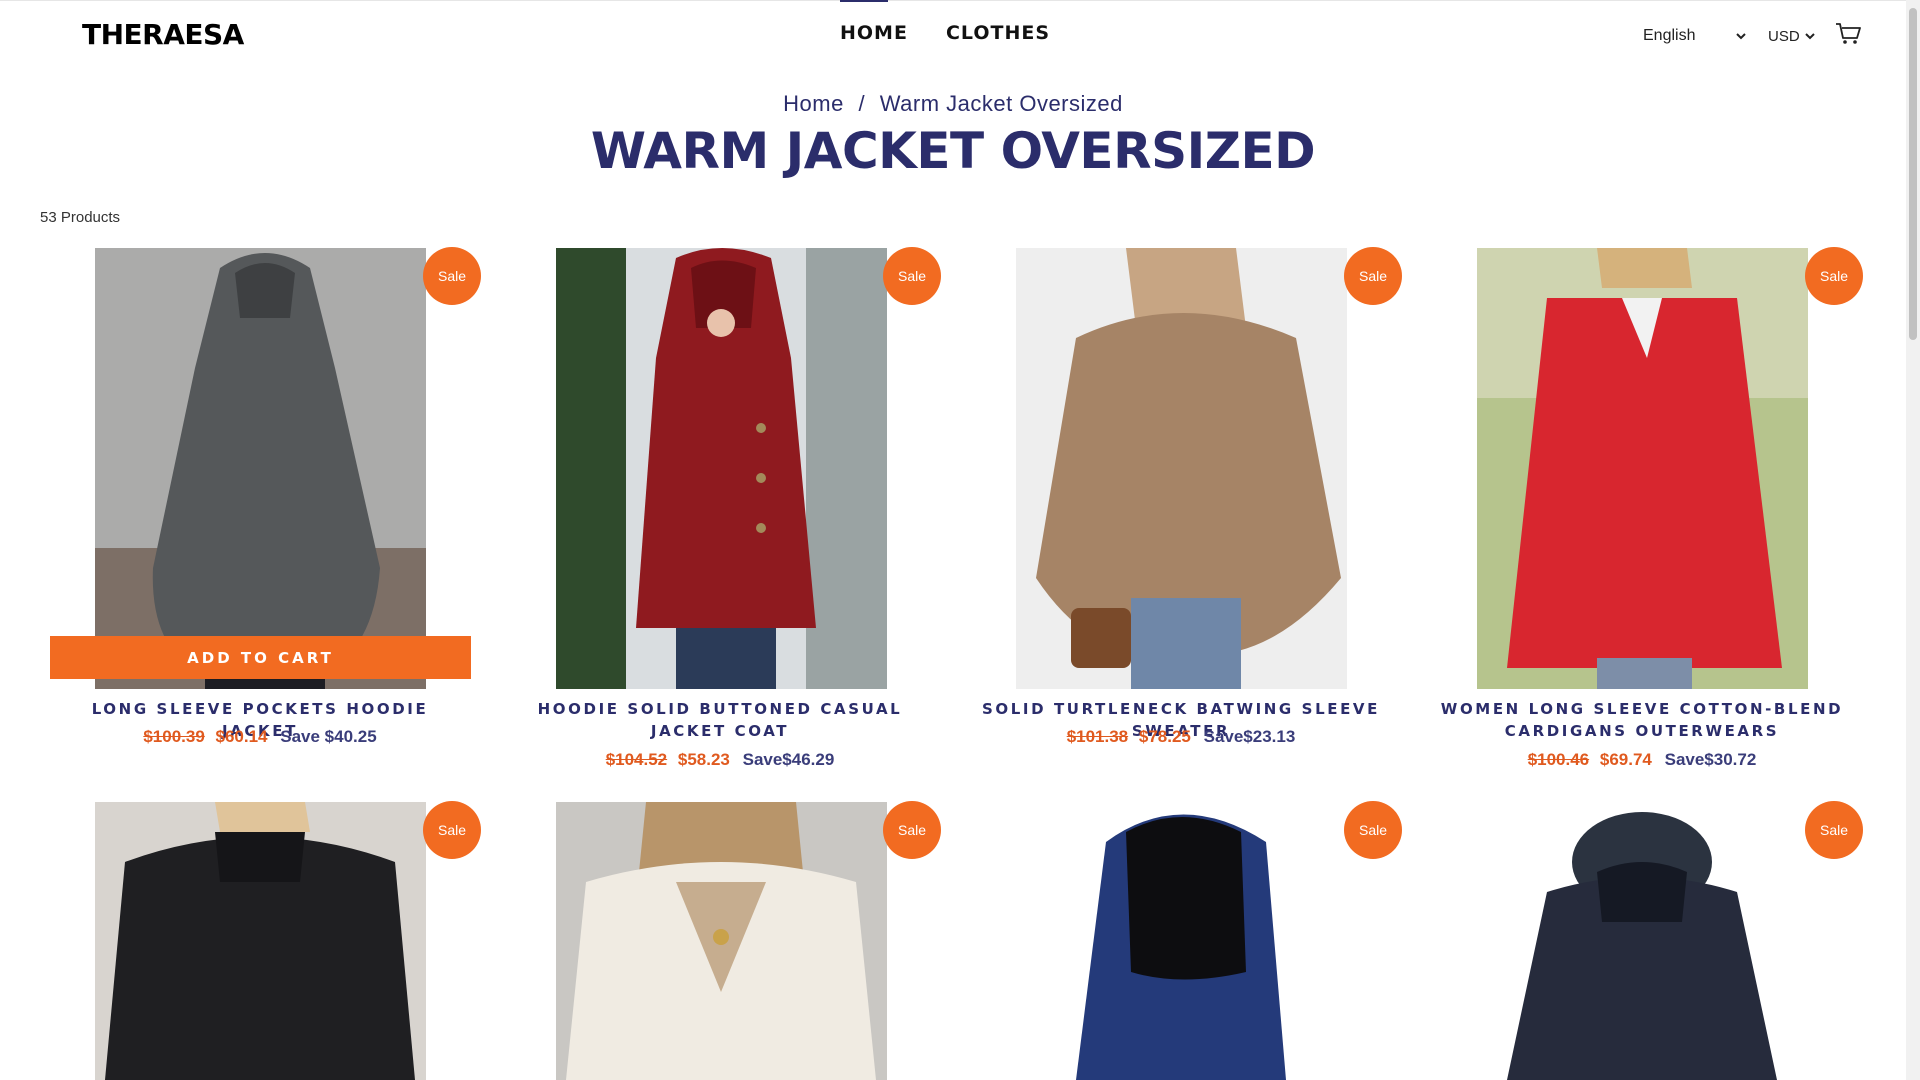 The height and width of the screenshot is (1080, 1920). I want to click on product-count: 53 Products, so click(80, 217).